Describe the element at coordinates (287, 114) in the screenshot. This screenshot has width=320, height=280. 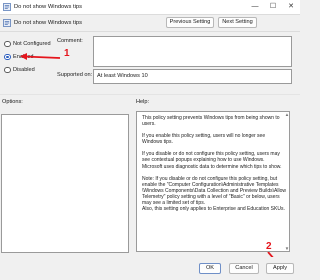
I see `scroll-up-icon: ▲` at that location.